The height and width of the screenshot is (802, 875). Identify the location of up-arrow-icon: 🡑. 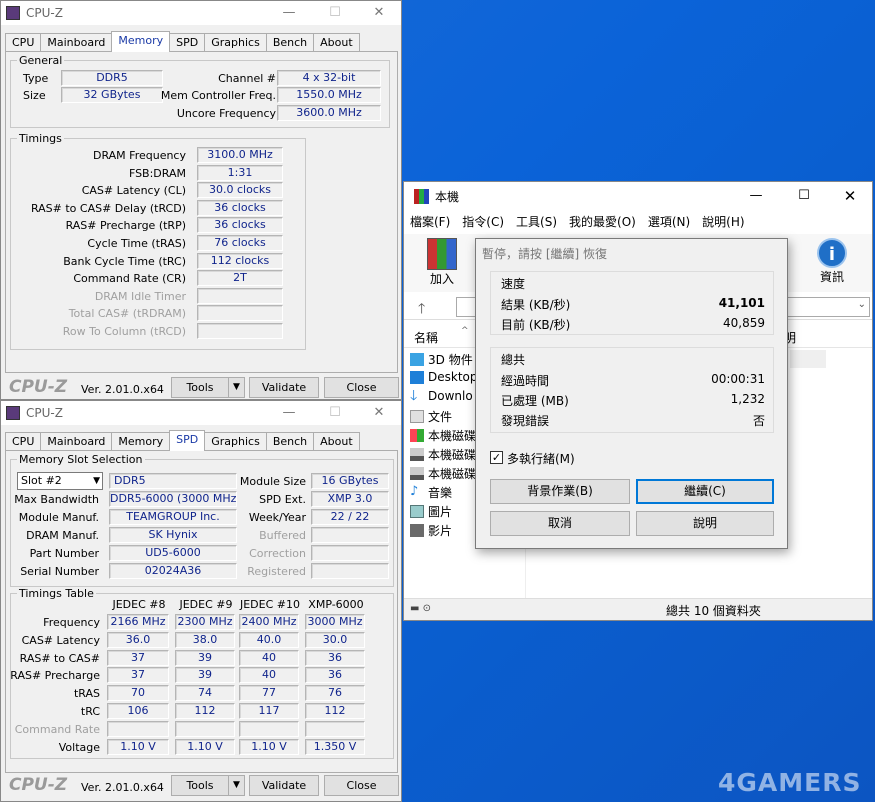
(421, 310).